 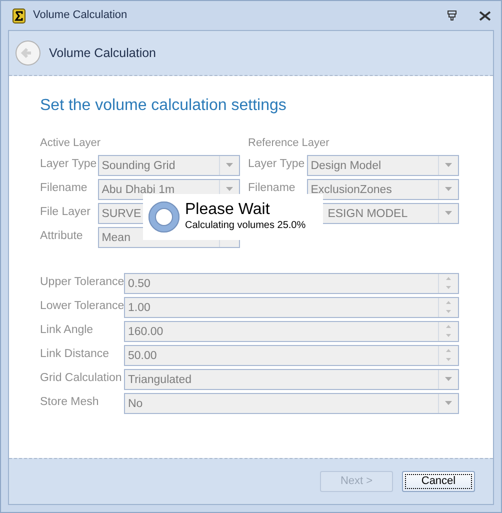 I want to click on field-label: Link Distance, so click(x=75, y=354).